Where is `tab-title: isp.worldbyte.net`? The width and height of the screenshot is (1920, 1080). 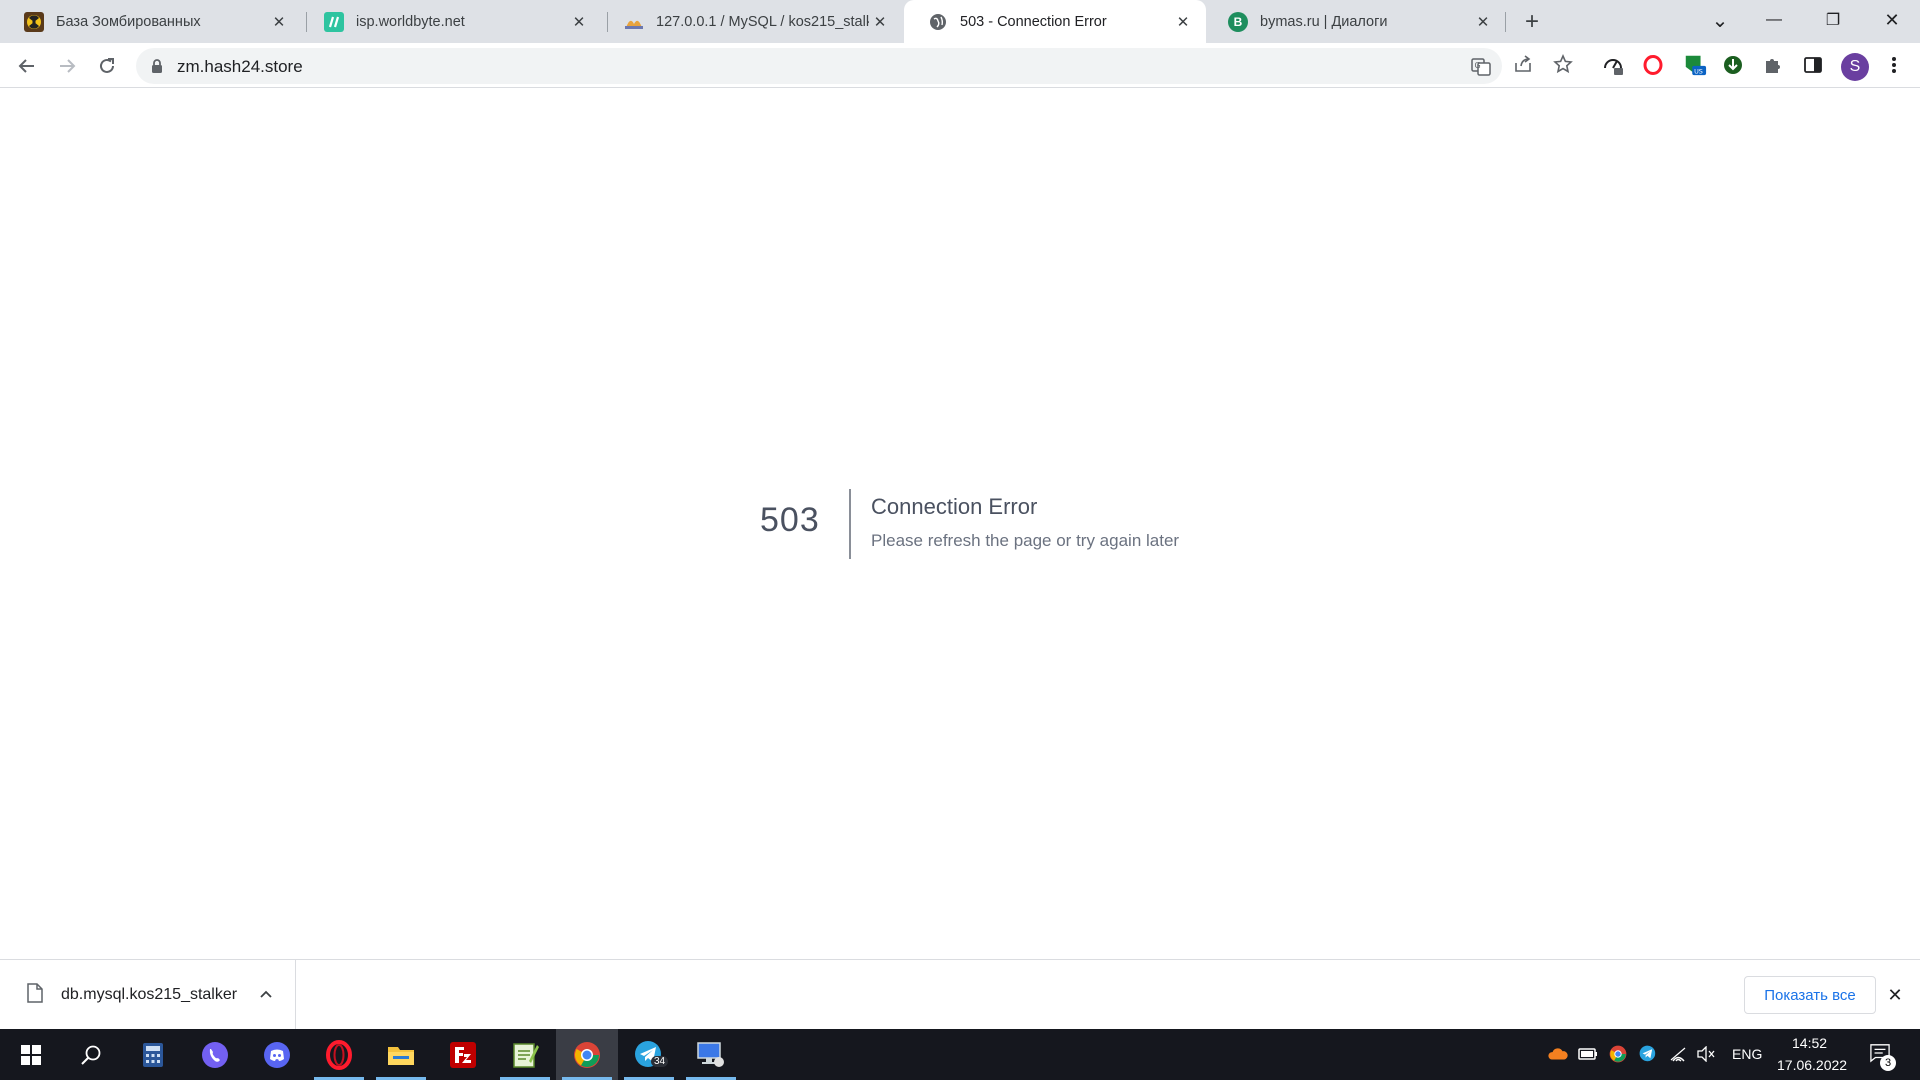 tab-title: isp.worldbyte.net is located at coordinates (410, 21).